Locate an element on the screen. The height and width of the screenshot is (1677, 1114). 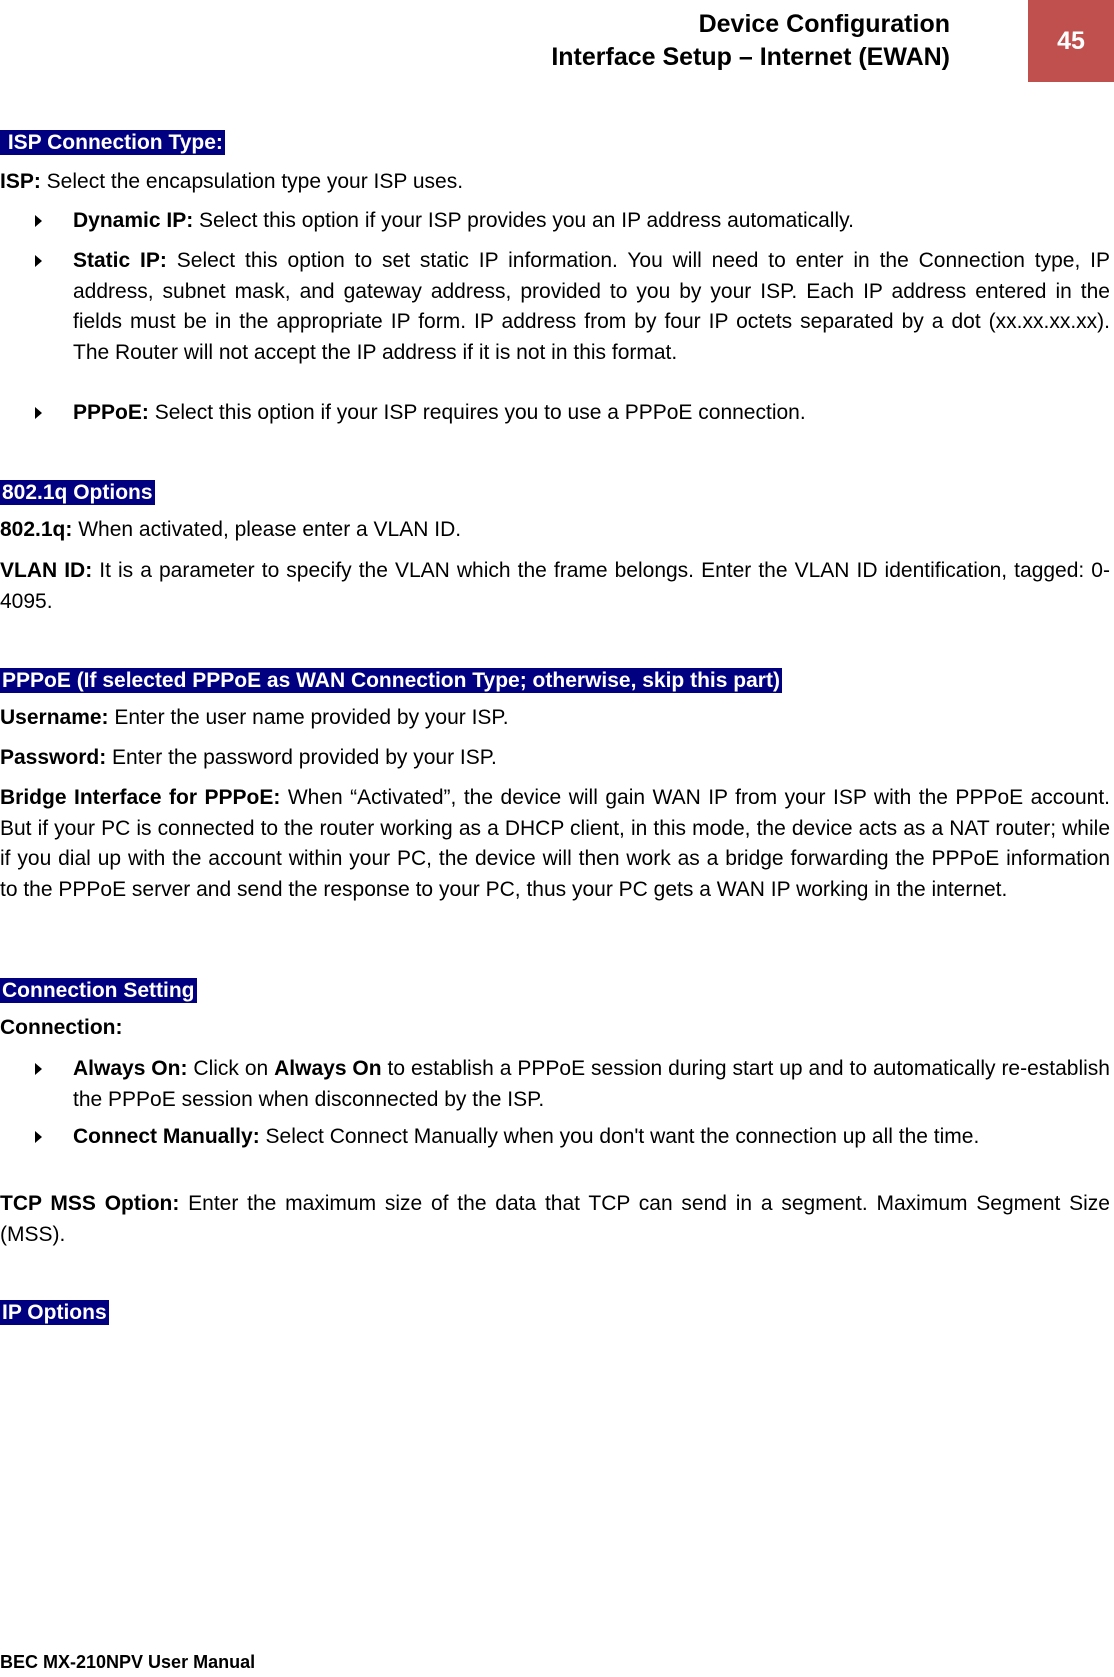
term-label: VLAN ID: is located at coordinates (46, 570).